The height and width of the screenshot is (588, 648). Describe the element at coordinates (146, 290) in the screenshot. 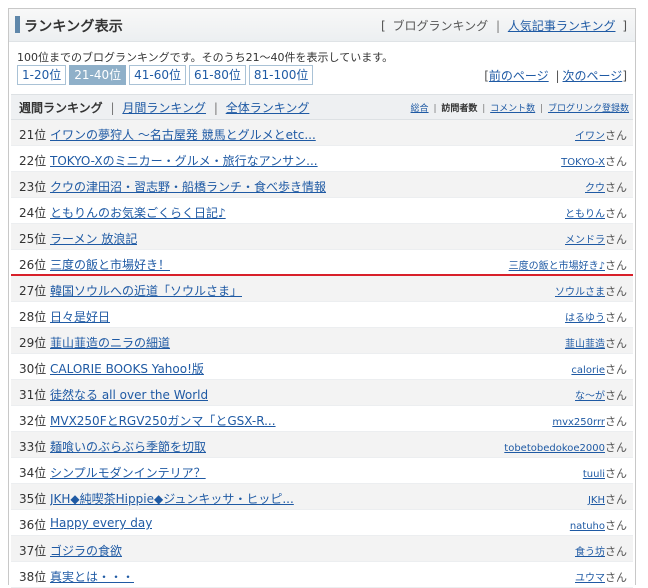

I see `blog-title-link: 韓国ソウルへの近道「ソウルさま」` at that location.